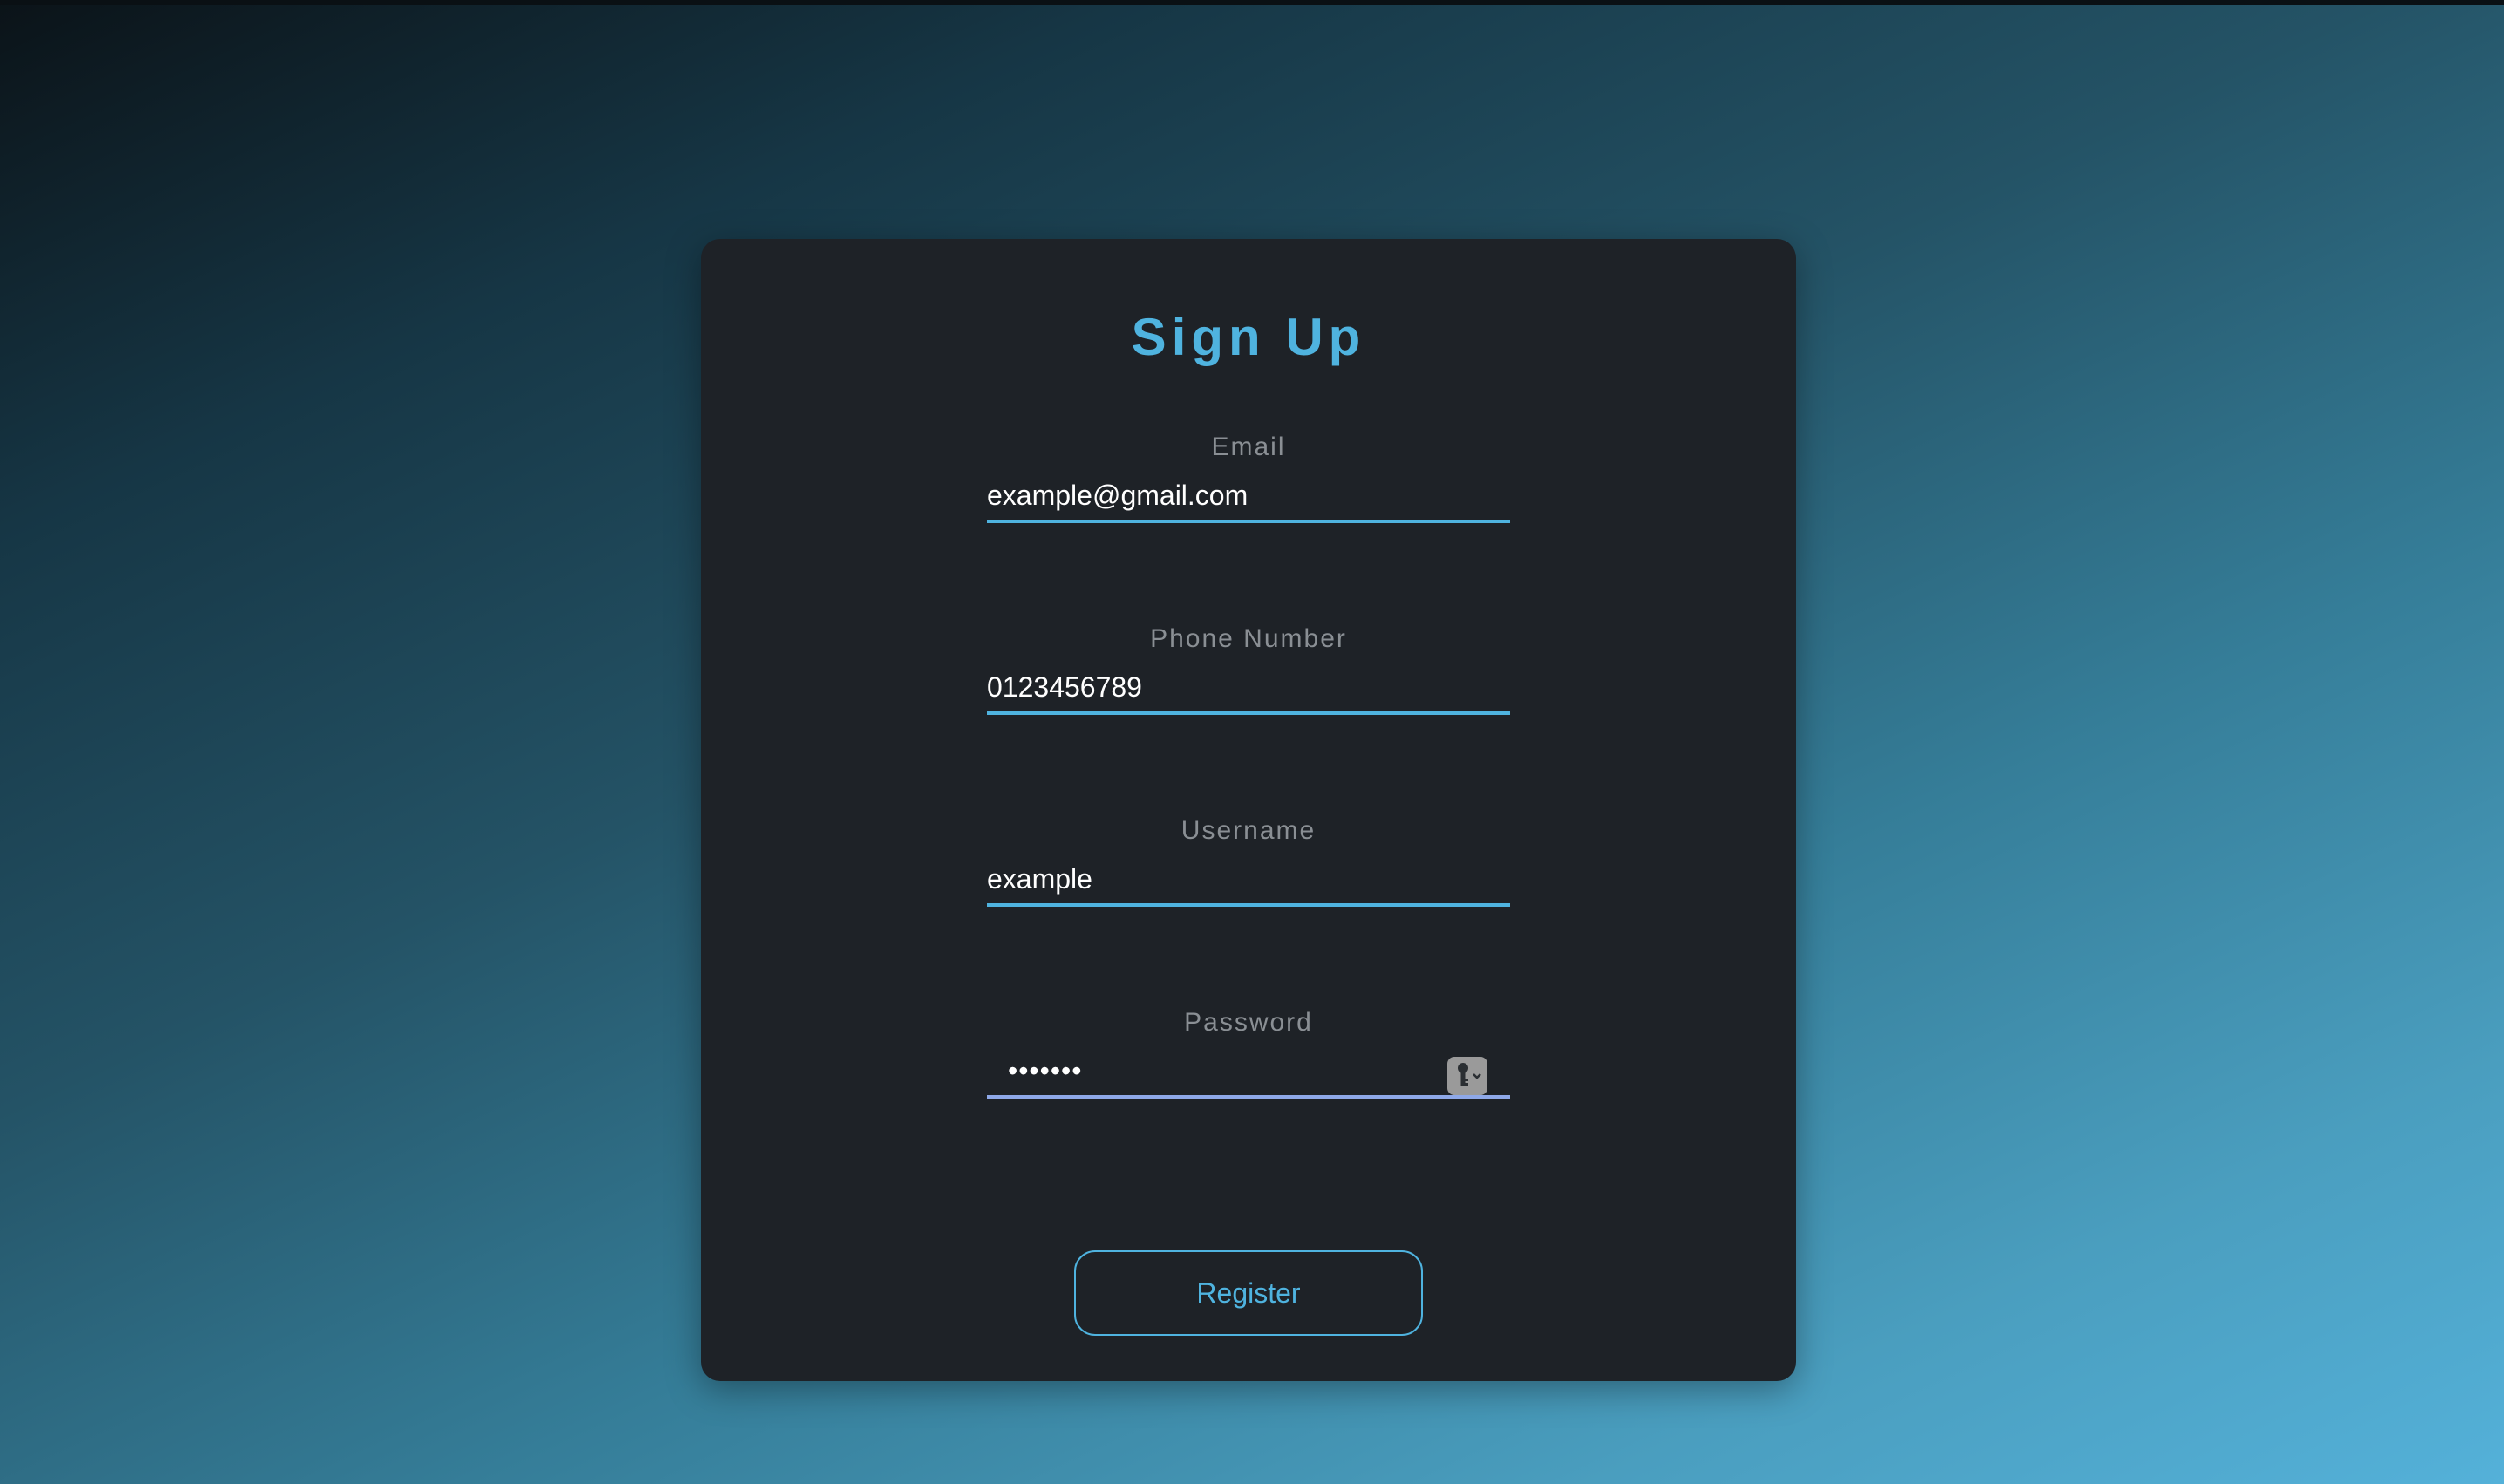 This screenshot has width=2504, height=1484. Describe the element at coordinates (1248, 1072) in the screenshot. I see `password-input` at that location.